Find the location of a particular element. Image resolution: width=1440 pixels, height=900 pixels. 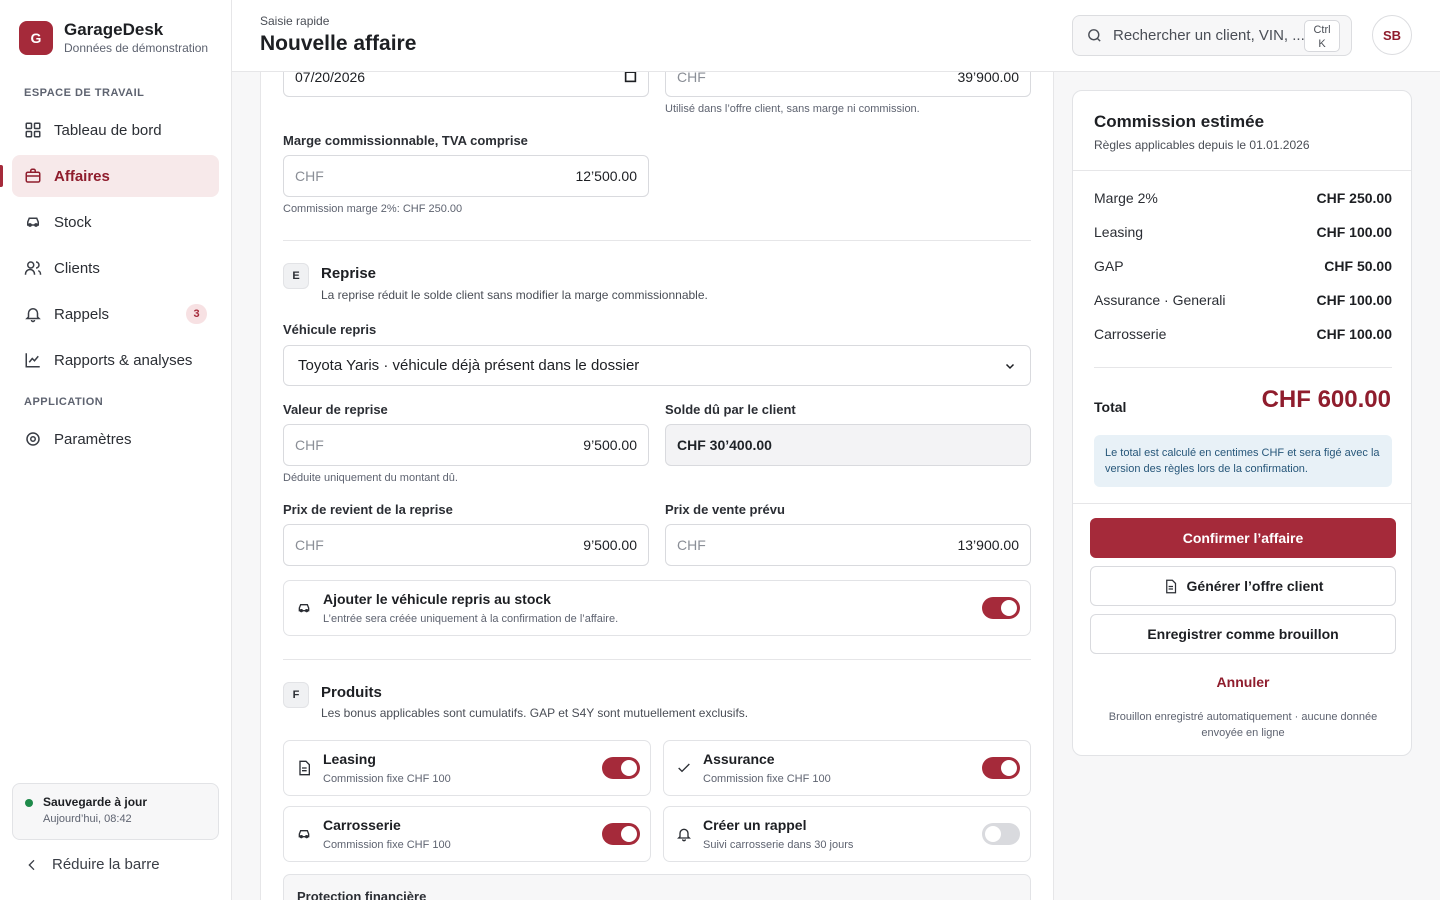

sale-price-field: CHF 13’900.00 is located at coordinates (848, 545).